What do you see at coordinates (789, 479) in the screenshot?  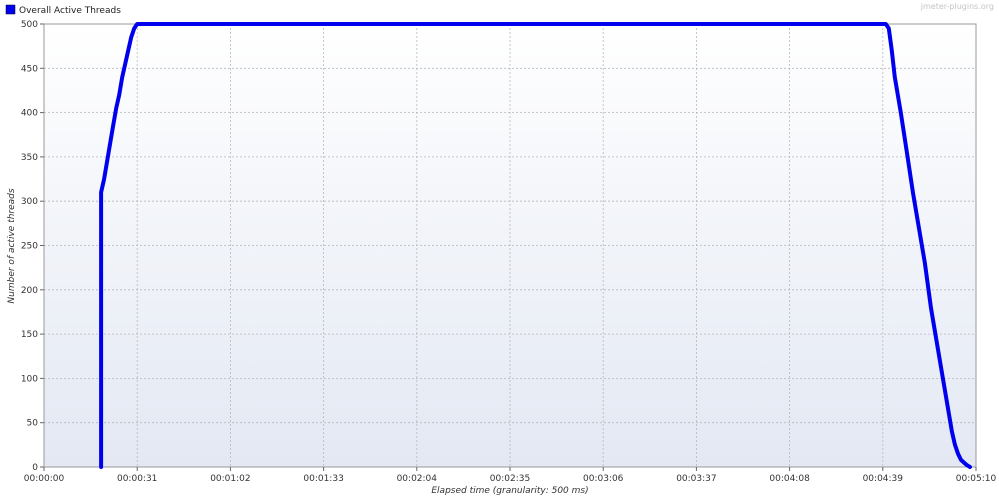 I see `x-tick-label: 00:04:08` at bounding box center [789, 479].